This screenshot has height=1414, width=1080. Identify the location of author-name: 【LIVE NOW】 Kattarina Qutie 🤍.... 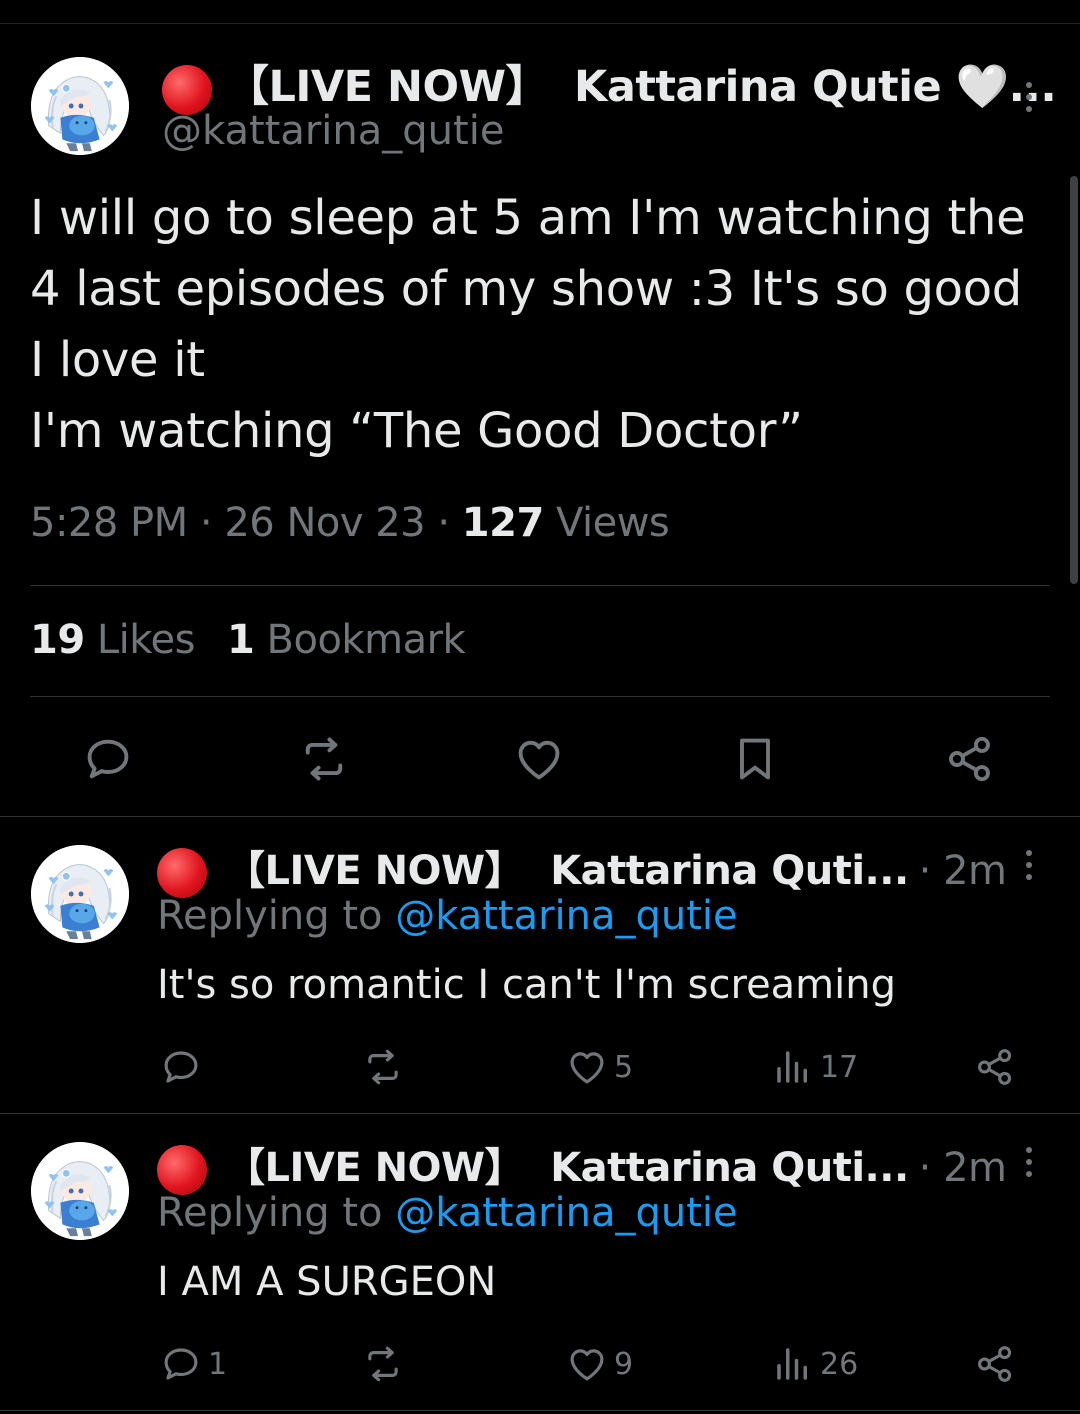
(609, 83).